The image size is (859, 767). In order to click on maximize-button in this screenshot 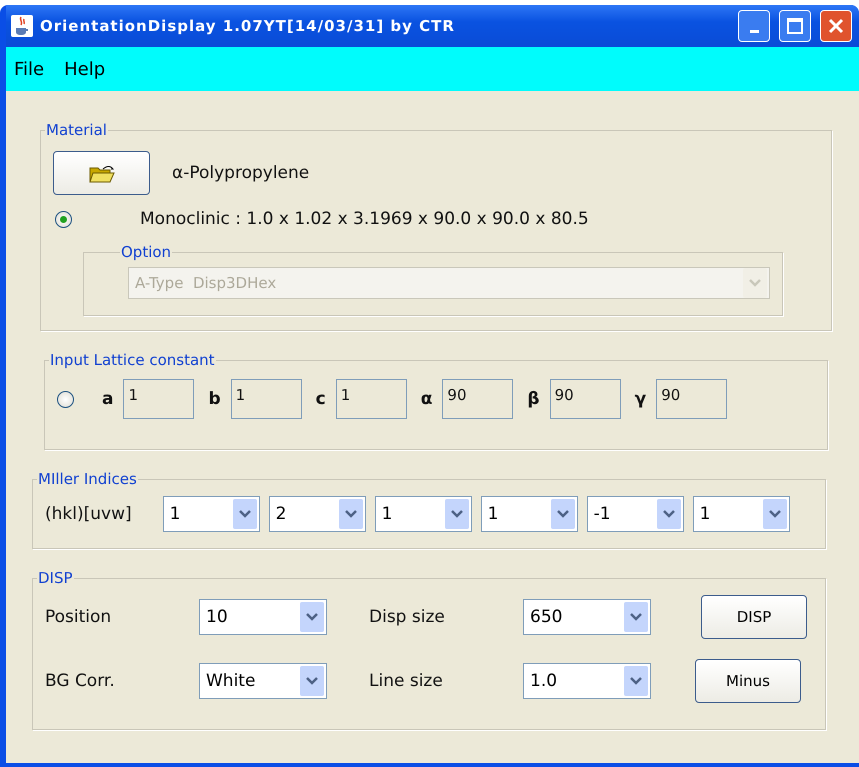, I will do `click(795, 26)`.